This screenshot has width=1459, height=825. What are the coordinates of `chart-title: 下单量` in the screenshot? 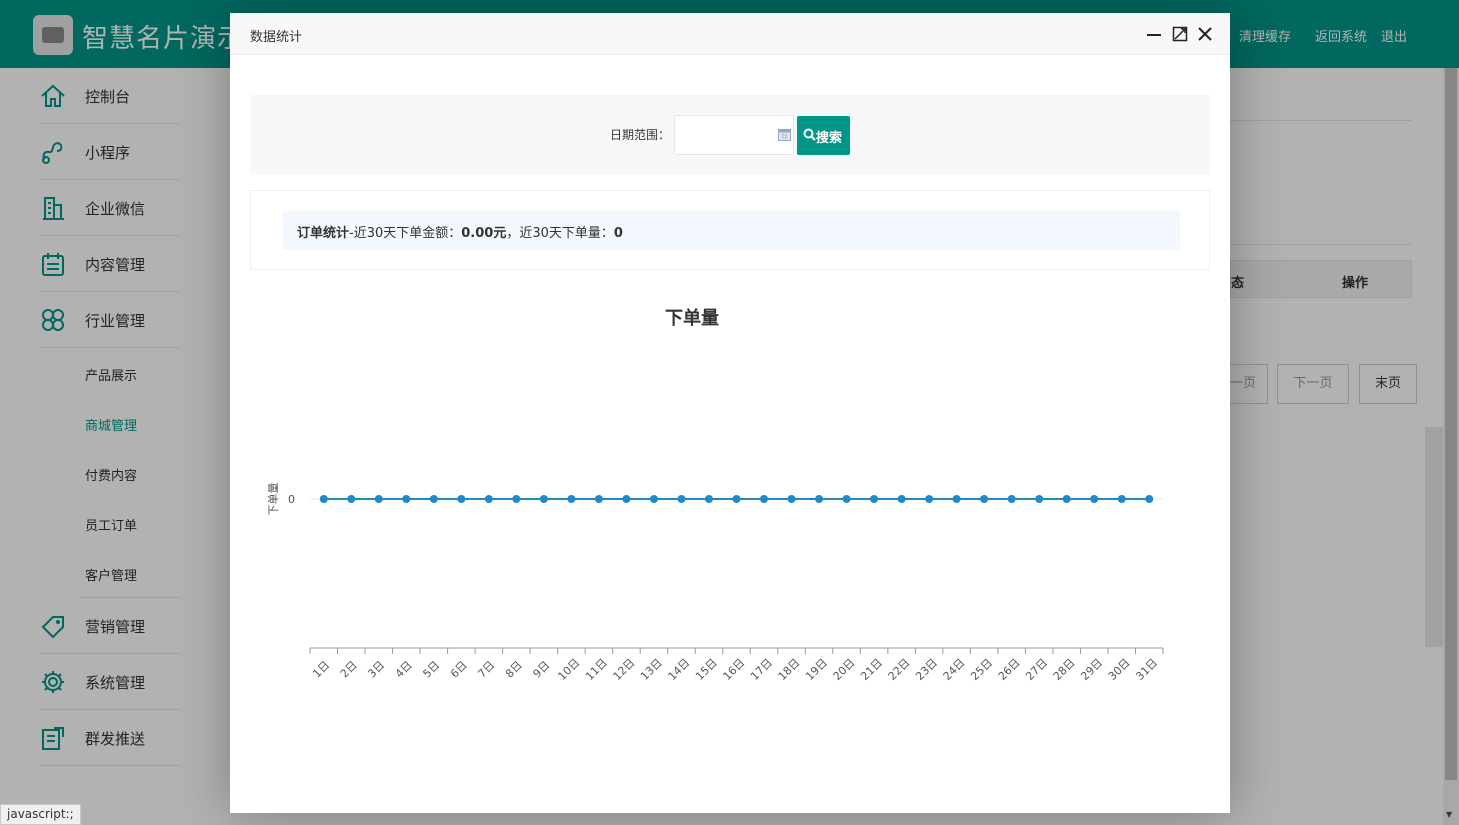 It's located at (692, 318).